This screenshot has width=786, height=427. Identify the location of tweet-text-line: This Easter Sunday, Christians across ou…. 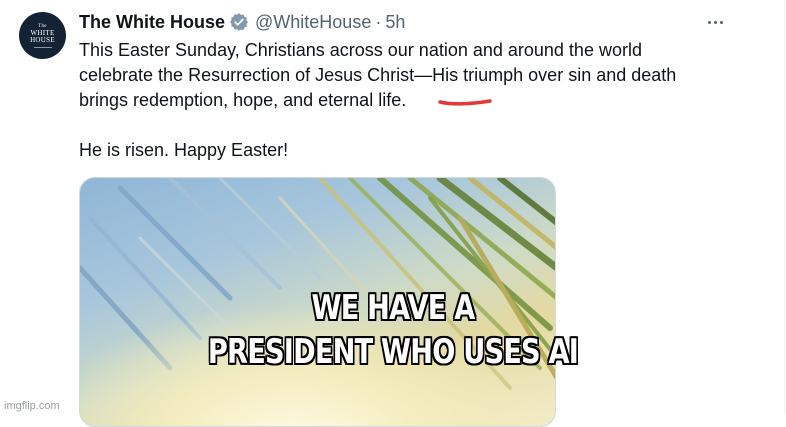
(360, 50).